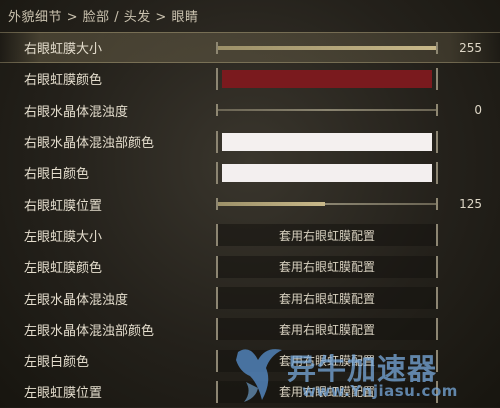  I want to click on setting-label: 左眼水晶体混浊度, so click(76, 300).